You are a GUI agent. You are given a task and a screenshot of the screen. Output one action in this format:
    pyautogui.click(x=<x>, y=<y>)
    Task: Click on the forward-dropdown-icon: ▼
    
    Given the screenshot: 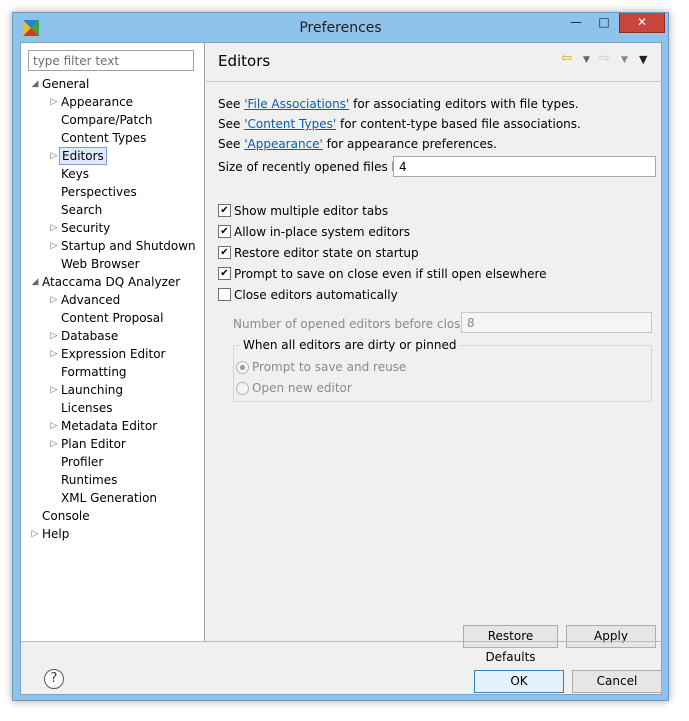 What is the action you would take?
    pyautogui.click(x=624, y=60)
    